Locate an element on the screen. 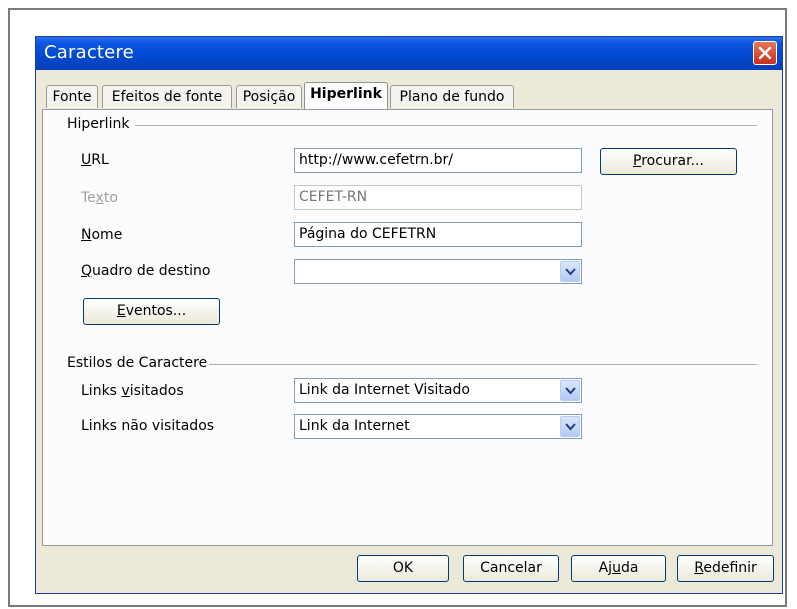 The image size is (797, 609). help-button: Ajuda is located at coordinates (618, 568).